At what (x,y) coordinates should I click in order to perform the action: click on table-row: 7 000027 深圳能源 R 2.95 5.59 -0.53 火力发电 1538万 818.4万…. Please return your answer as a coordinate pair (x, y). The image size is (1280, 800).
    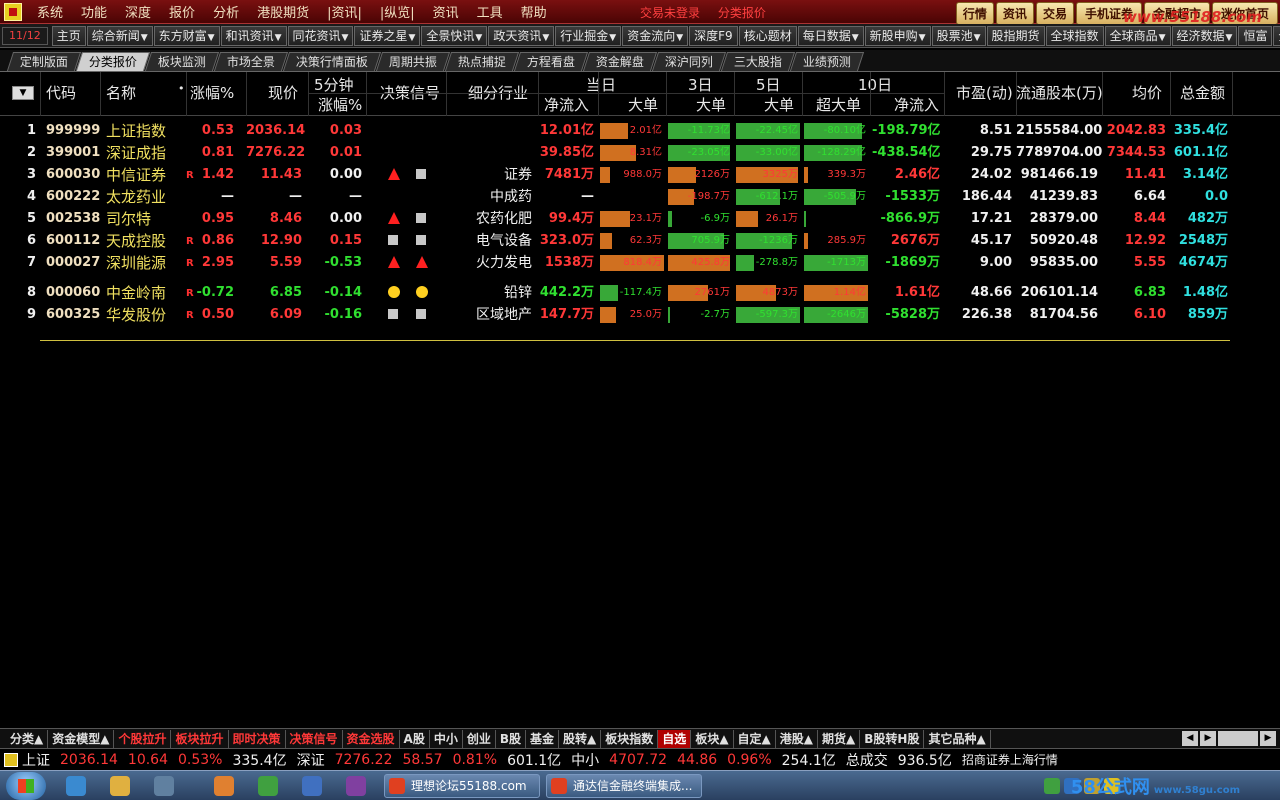
    Looking at the image, I should click on (640, 263).